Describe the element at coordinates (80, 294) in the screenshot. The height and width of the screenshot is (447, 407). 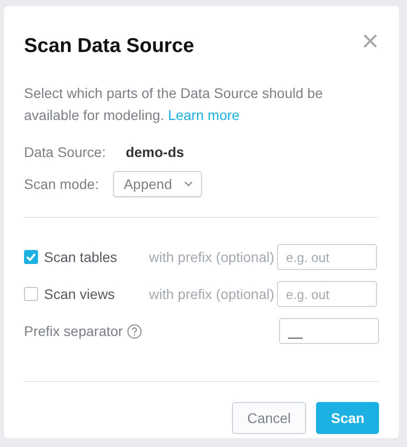
I see `option-label: Scan views` at that location.